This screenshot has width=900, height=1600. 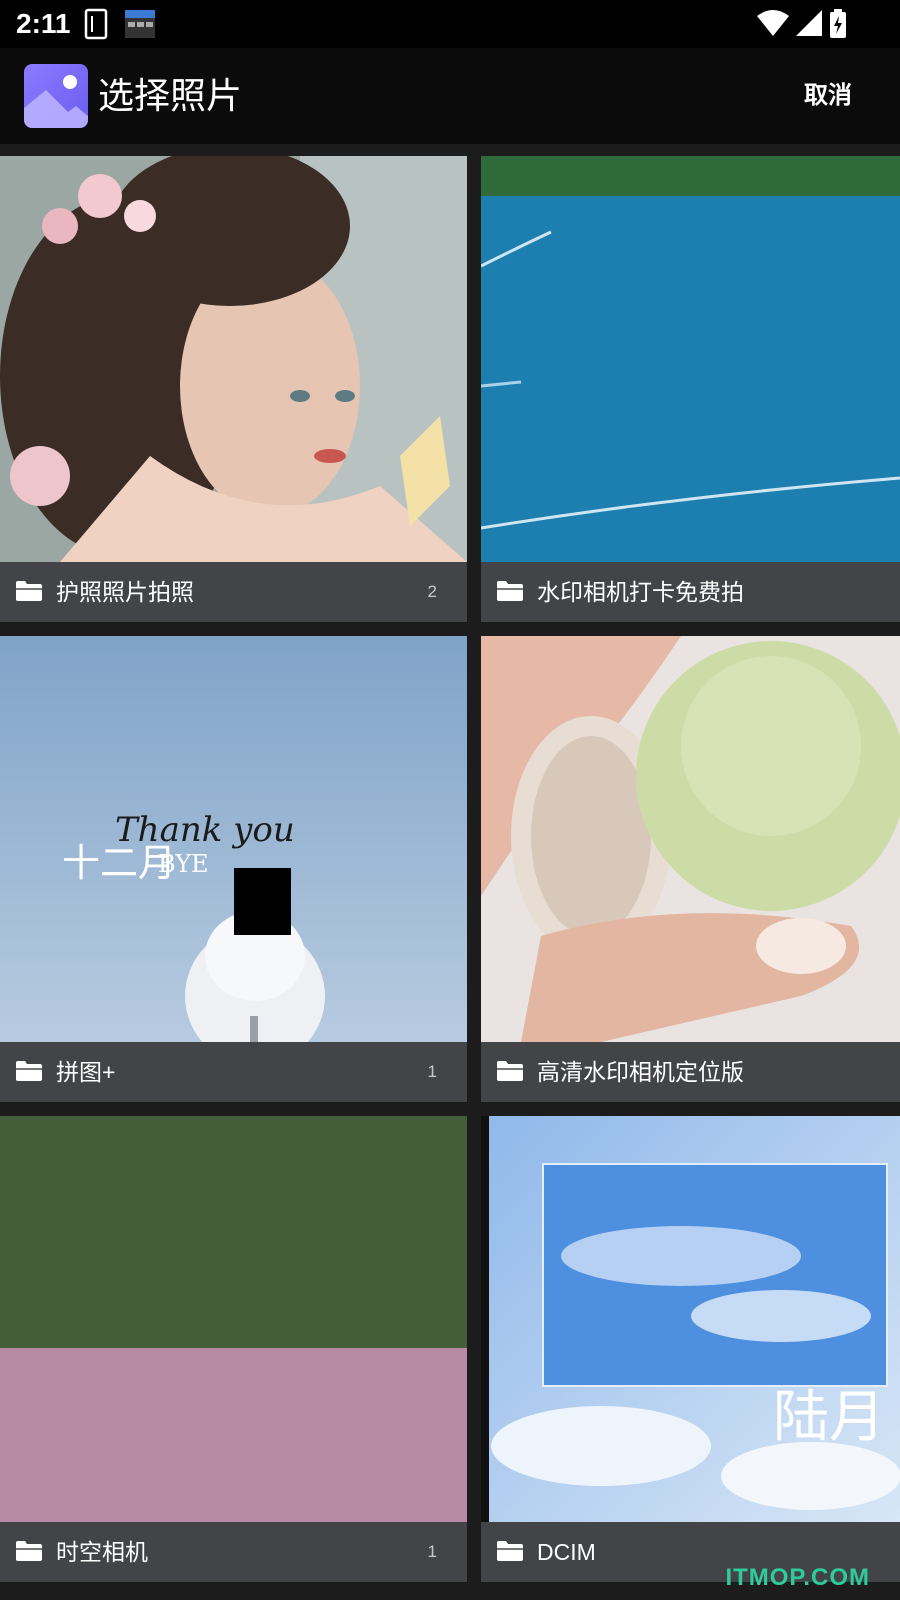 What do you see at coordinates (809, 23) in the screenshot?
I see `signal-icon` at bounding box center [809, 23].